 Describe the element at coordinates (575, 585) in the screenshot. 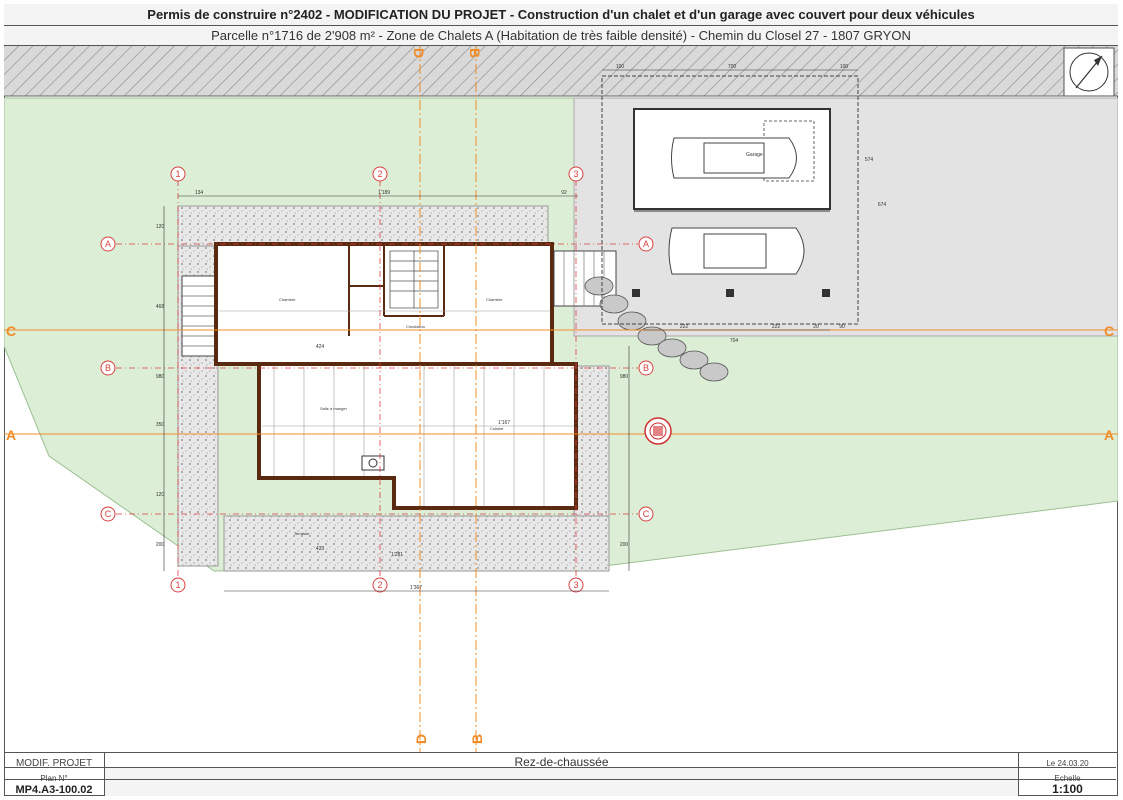

I see `grid-axis-3-bottom: 3` at that location.